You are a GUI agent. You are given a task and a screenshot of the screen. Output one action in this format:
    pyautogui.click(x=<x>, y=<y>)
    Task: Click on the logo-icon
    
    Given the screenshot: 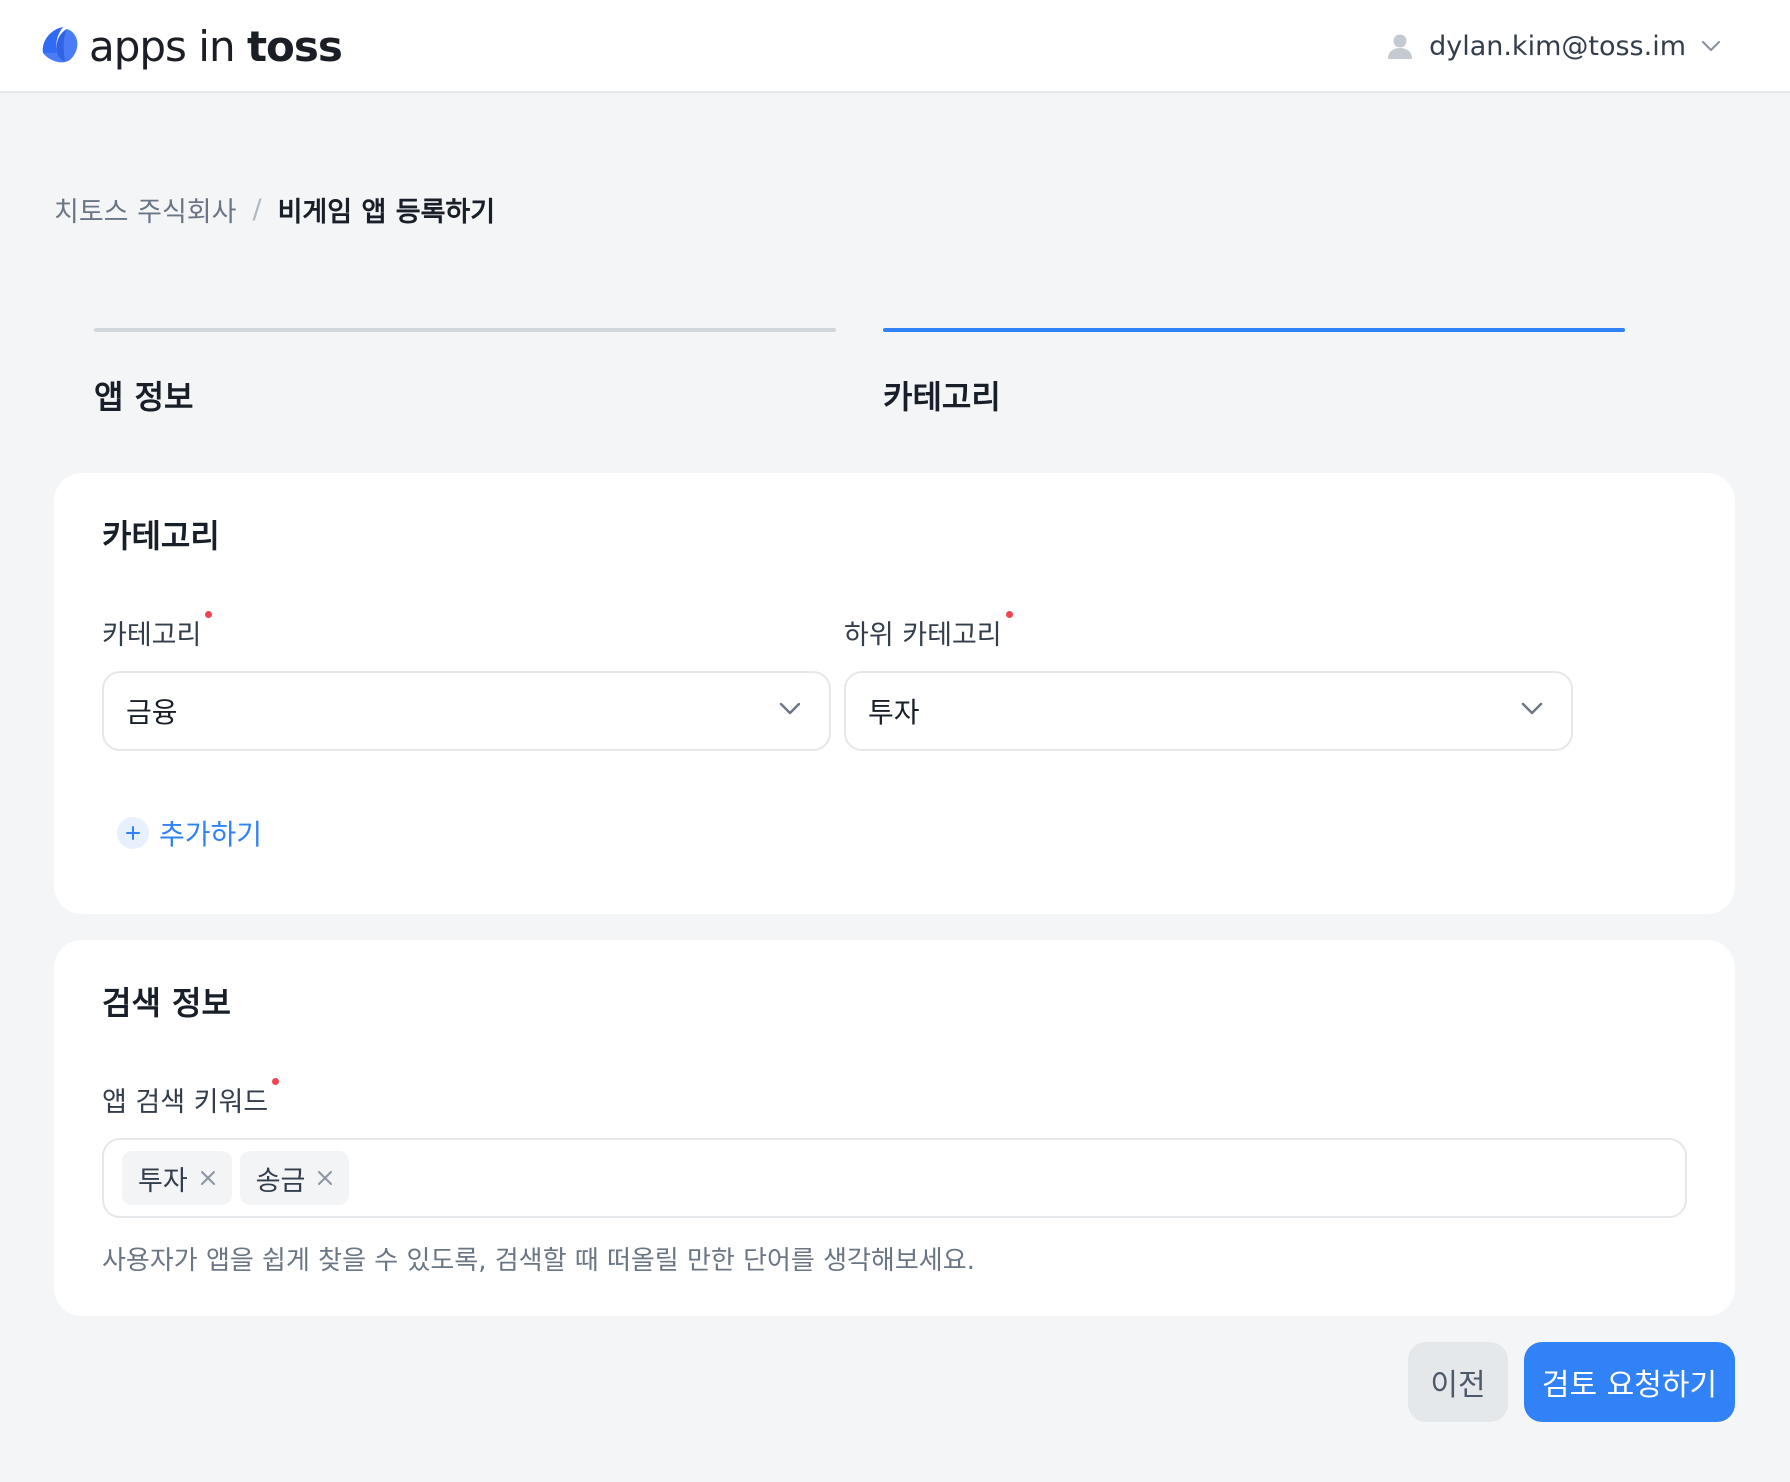 What is the action you would take?
    pyautogui.click(x=60, y=45)
    